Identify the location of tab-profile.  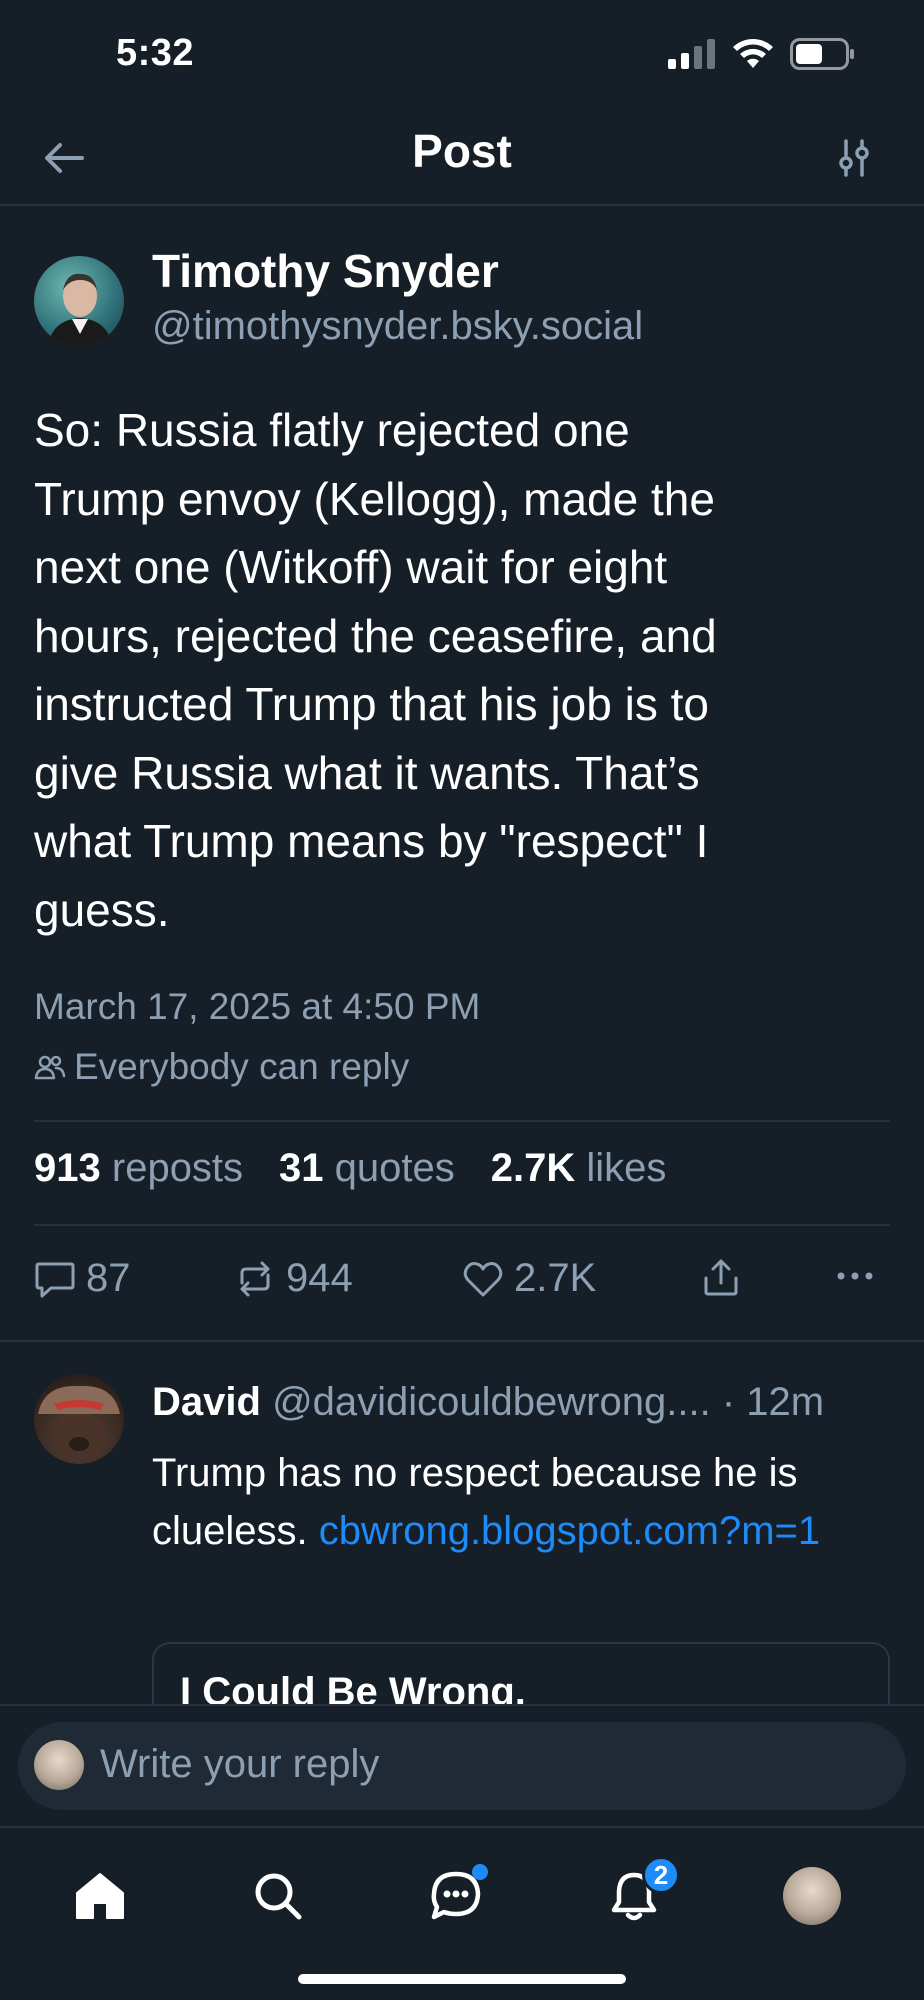
(812, 1896).